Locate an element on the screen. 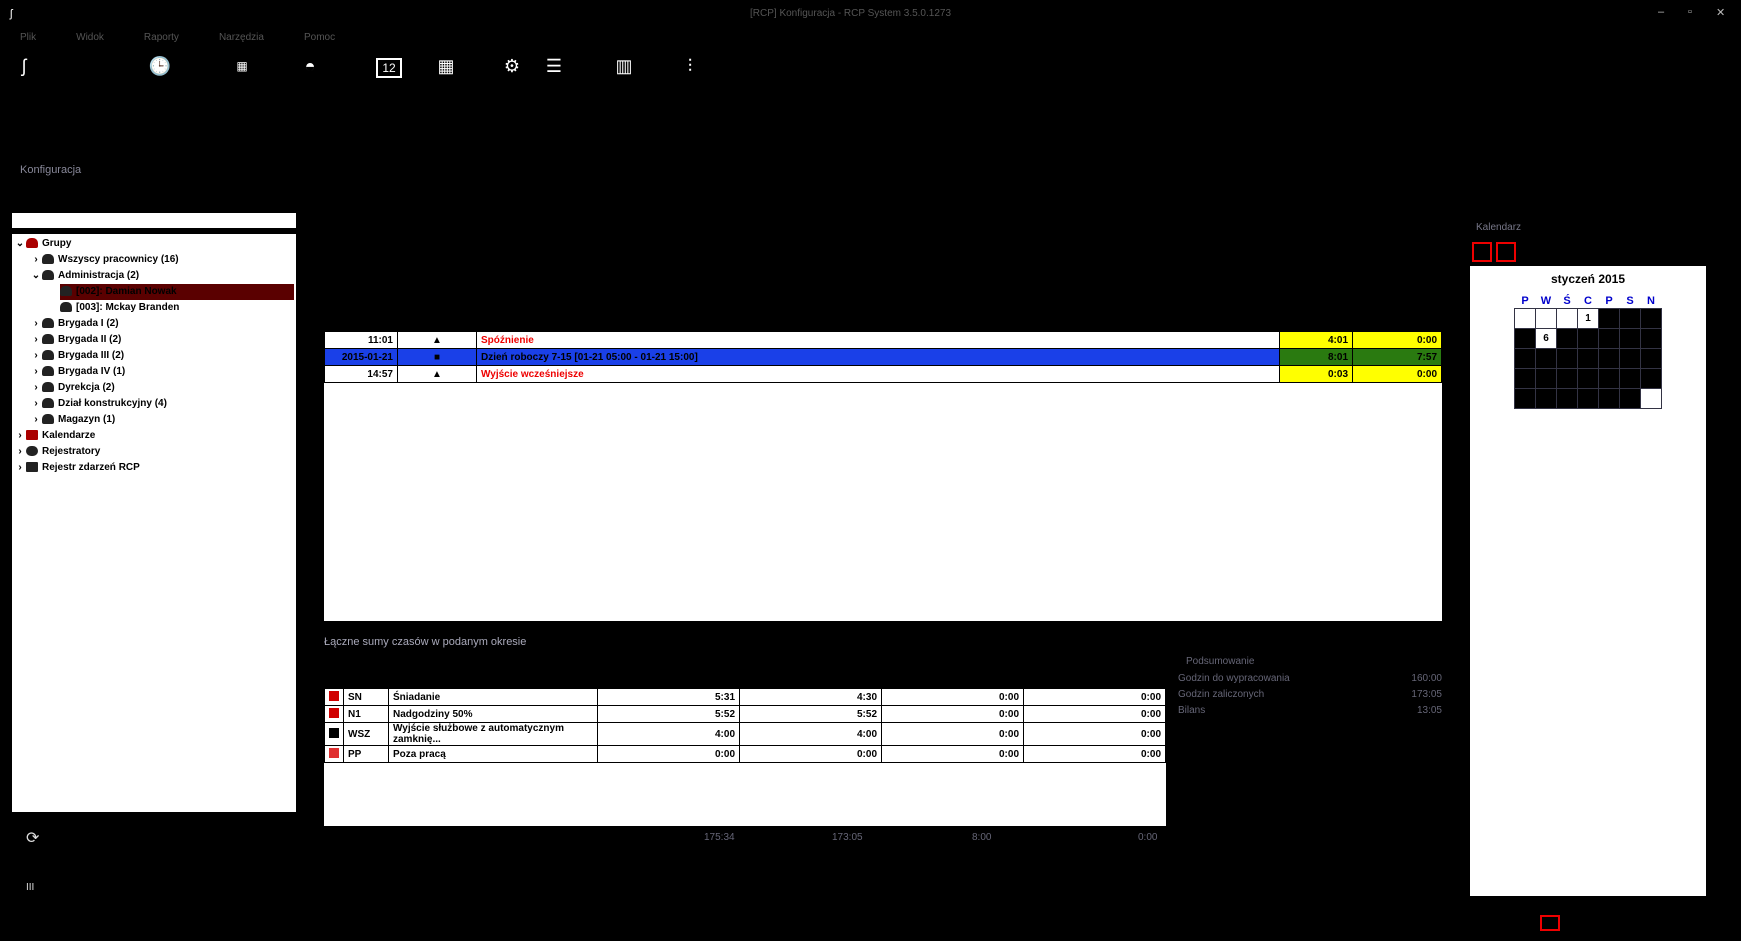 The image size is (1741, 941). menu-item-tools: Narzędzia is located at coordinates (241, 37).